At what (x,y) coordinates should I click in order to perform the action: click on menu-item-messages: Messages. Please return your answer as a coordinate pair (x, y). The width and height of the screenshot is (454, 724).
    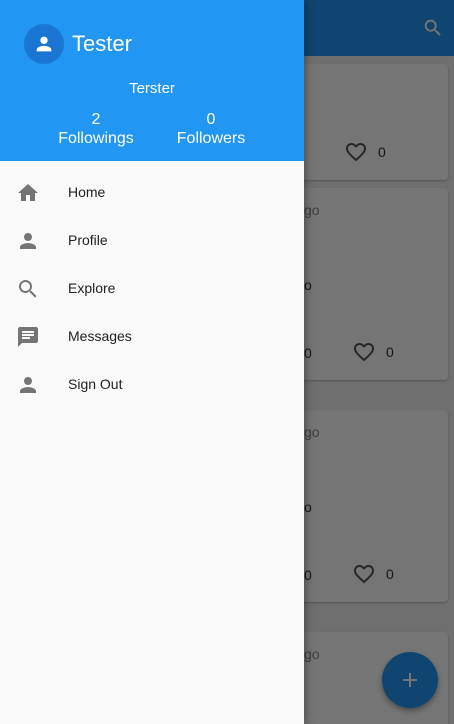
    Looking at the image, I should click on (152, 337).